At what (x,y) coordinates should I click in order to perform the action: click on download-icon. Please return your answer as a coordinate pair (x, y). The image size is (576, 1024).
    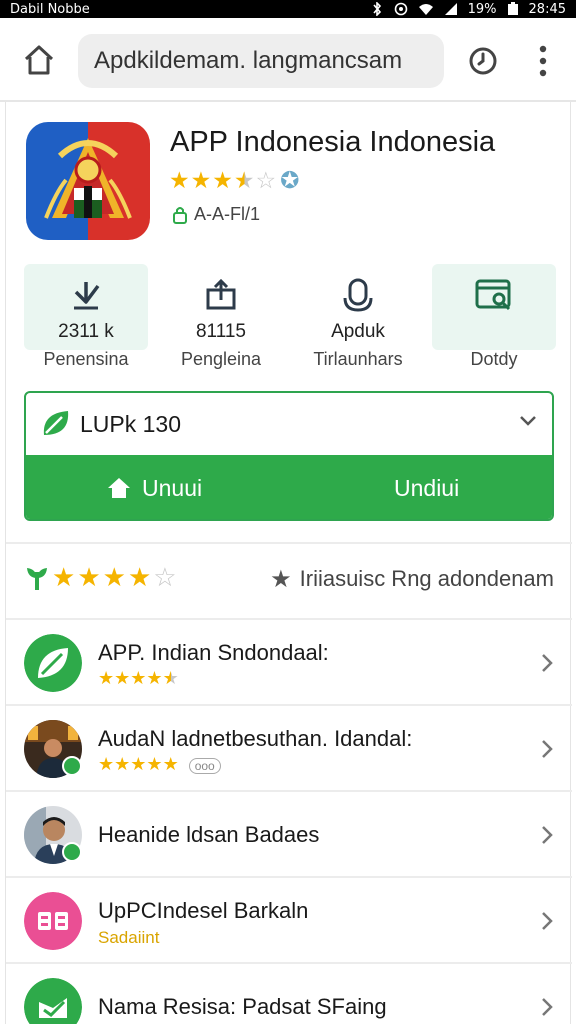
    Looking at the image, I should click on (87, 296).